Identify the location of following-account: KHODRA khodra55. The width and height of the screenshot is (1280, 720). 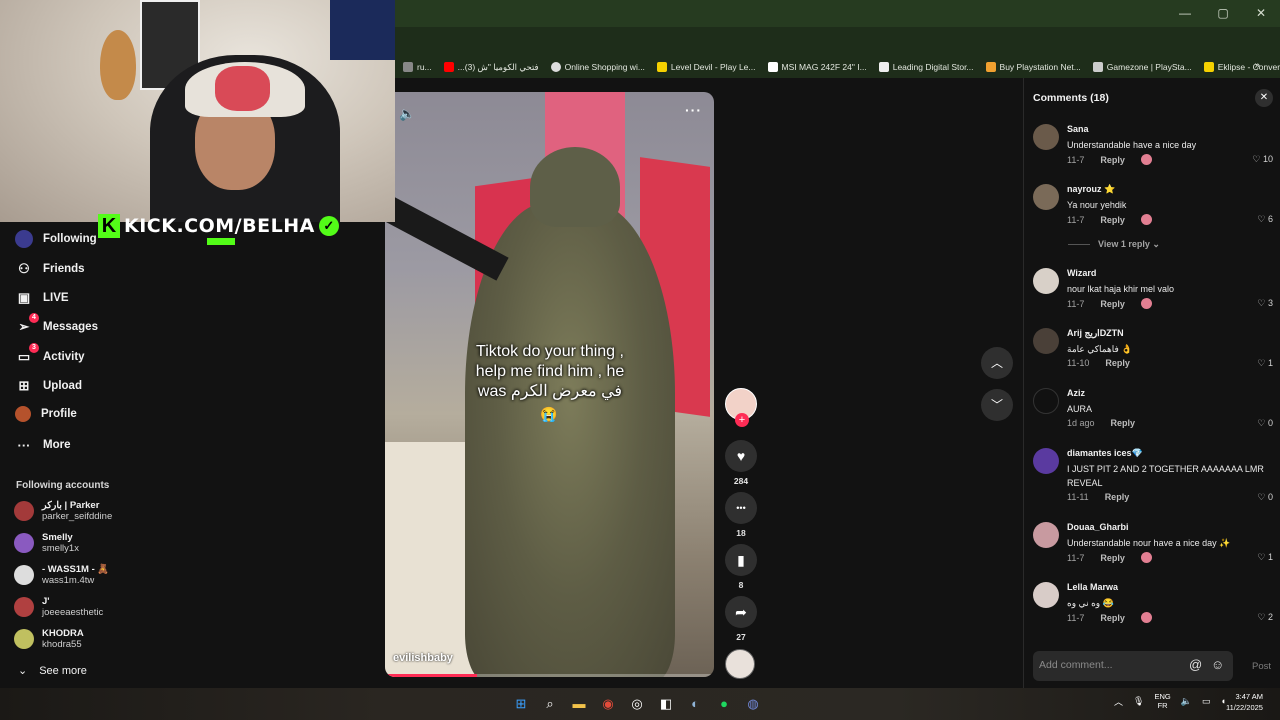
(49, 639).